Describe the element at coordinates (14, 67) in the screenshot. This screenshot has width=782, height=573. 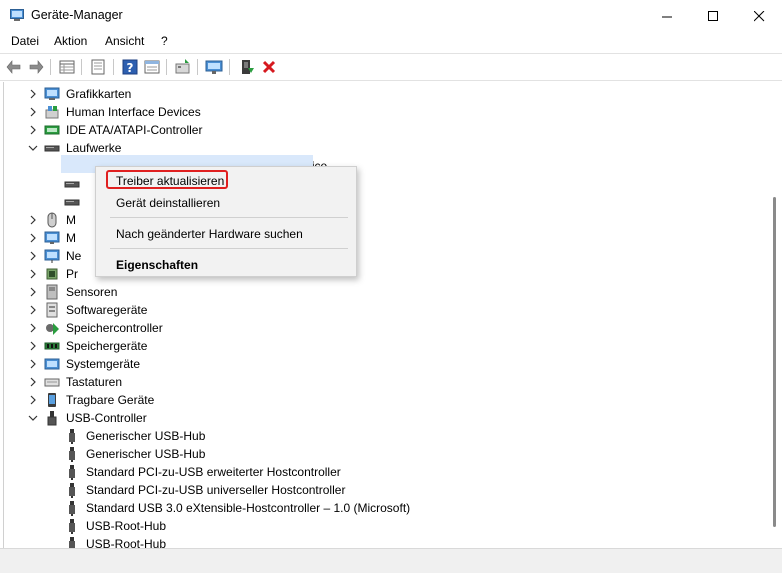
I see `back-icon` at that location.